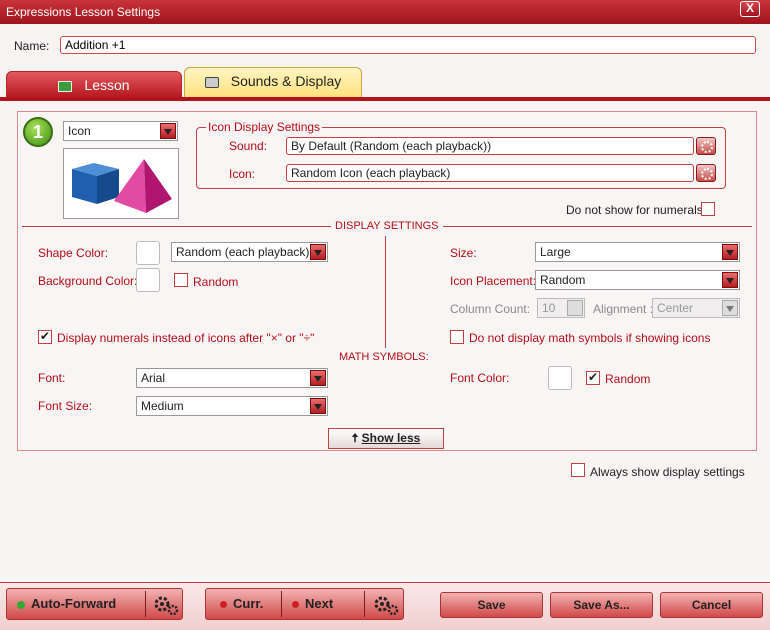 The width and height of the screenshot is (770, 630). What do you see at coordinates (391, 146) in the screenshot?
I see `sound-value: By Default (Random (each playback))` at bounding box center [391, 146].